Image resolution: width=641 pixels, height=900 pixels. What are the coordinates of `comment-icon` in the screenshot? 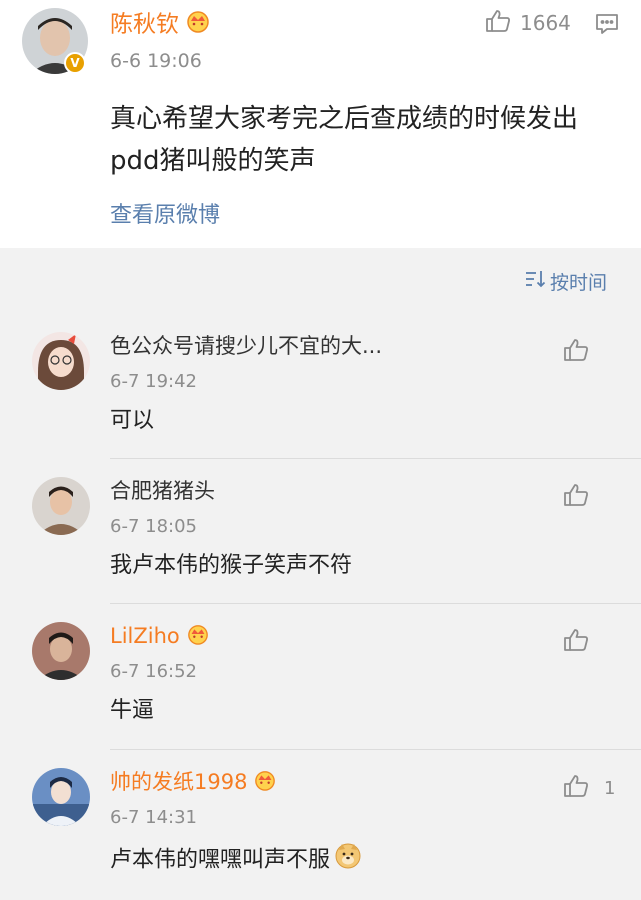 It's located at (607, 26).